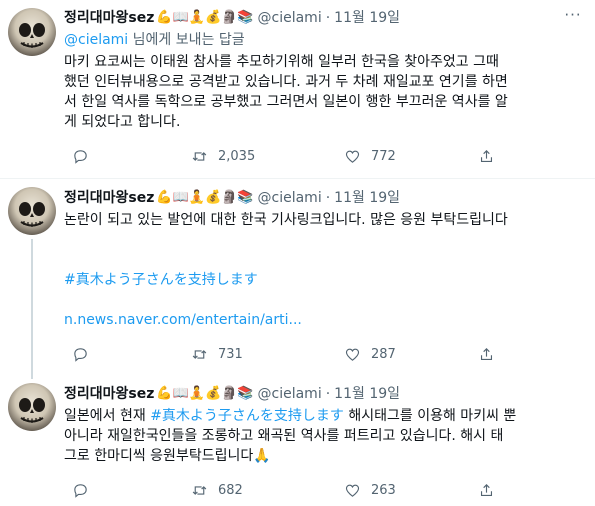 The height and width of the screenshot is (506, 595). I want to click on retweet-button: 682, so click(217, 490).